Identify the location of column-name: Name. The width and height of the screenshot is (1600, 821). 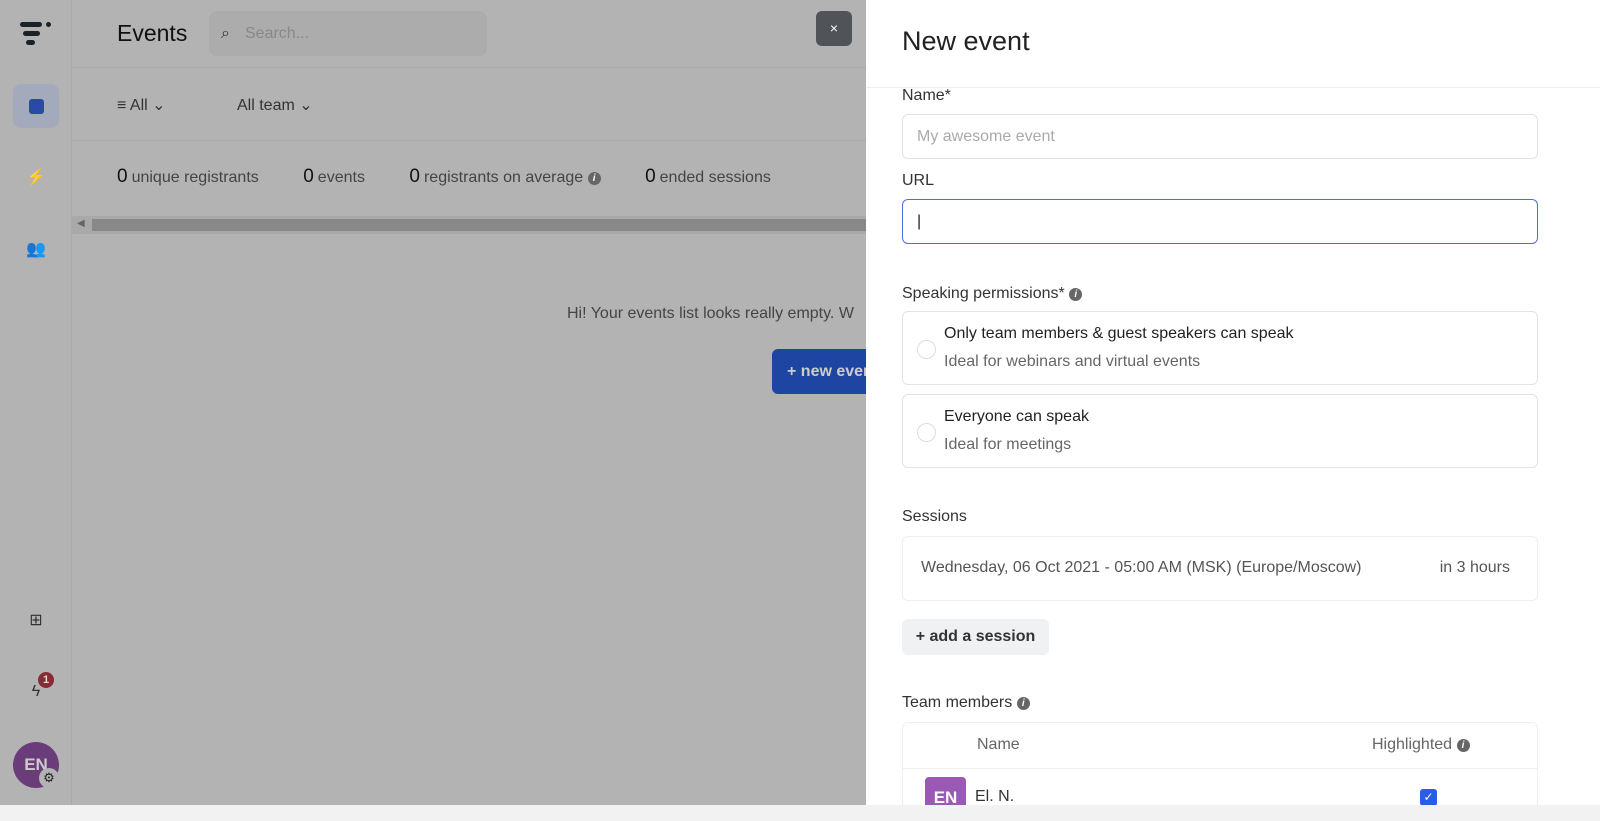
(998, 744).